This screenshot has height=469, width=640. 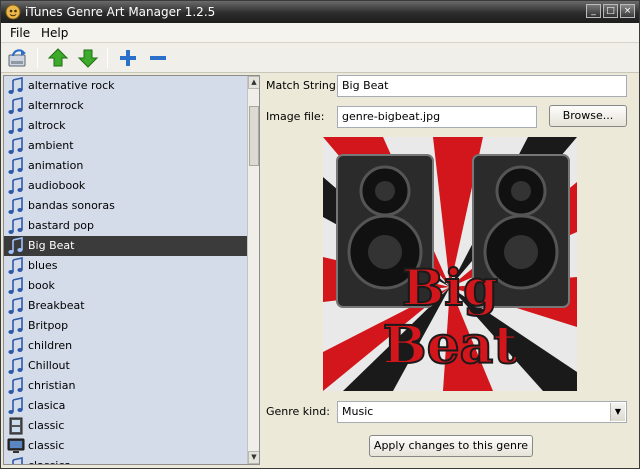 What do you see at coordinates (125, 246) in the screenshot?
I see `list-item-selected: Big Beat` at bounding box center [125, 246].